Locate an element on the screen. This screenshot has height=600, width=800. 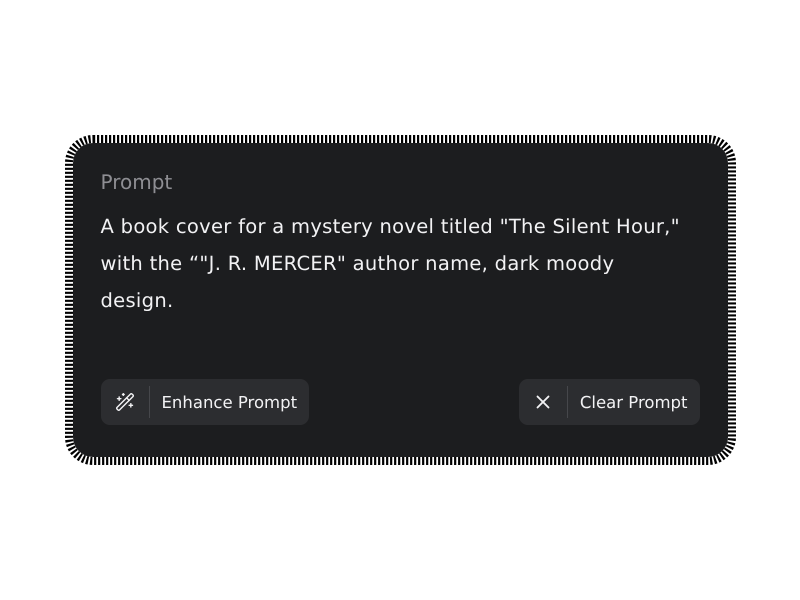
enhance-prompt-button: Enhance Prompt is located at coordinates (205, 402).